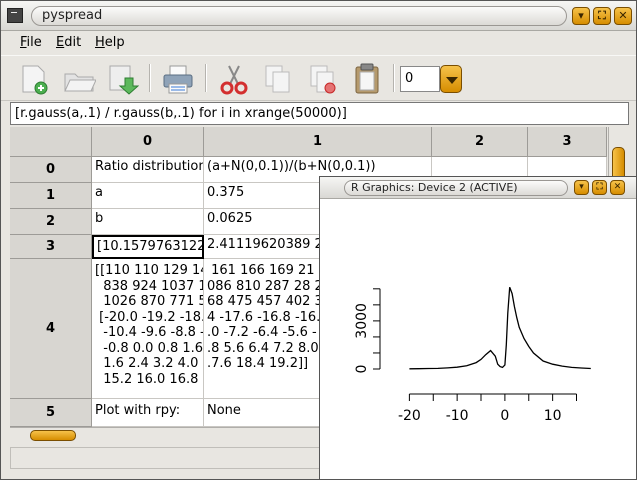 The width and height of the screenshot is (637, 480). What do you see at coordinates (456, 188) in the screenshot?
I see `r-window-title: R Graphics: Device 2 (ACTIVE)` at bounding box center [456, 188].